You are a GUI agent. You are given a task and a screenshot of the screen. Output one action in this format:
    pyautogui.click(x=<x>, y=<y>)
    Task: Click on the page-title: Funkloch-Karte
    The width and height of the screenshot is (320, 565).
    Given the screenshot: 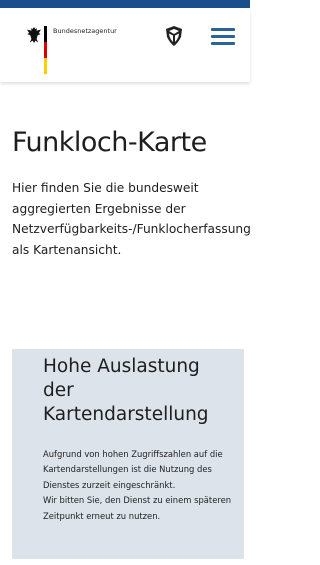 What is the action you would take?
    pyautogui.click(x=109, y=142)
    